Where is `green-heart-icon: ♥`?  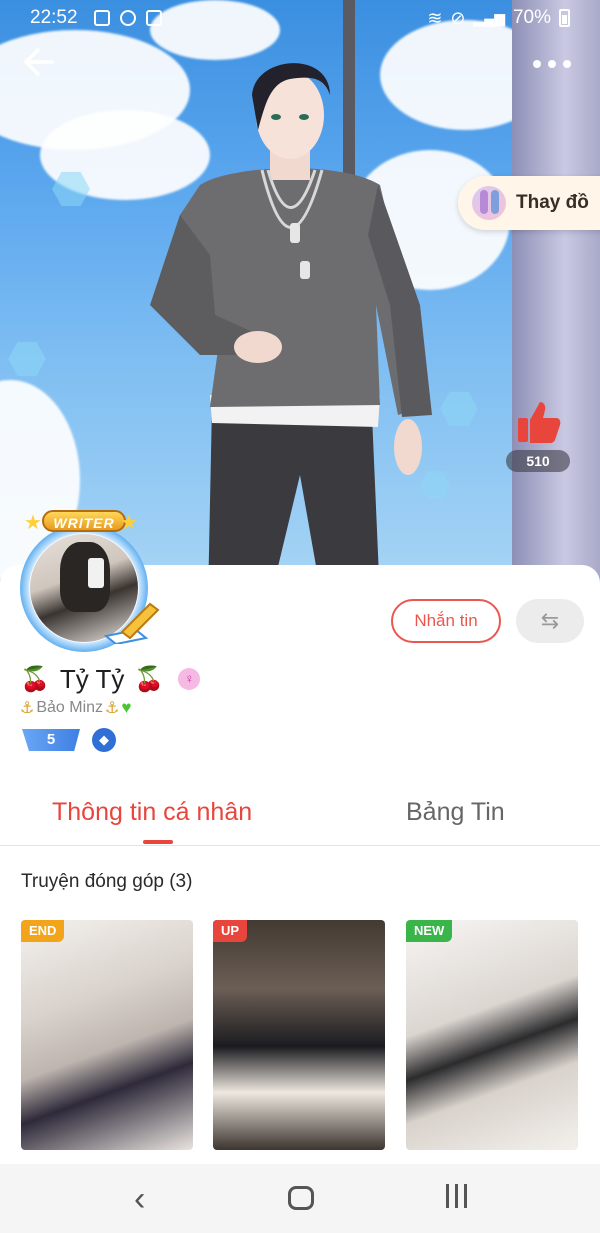 green-heart-icon: ♥ is located at coordinates (126, 707).